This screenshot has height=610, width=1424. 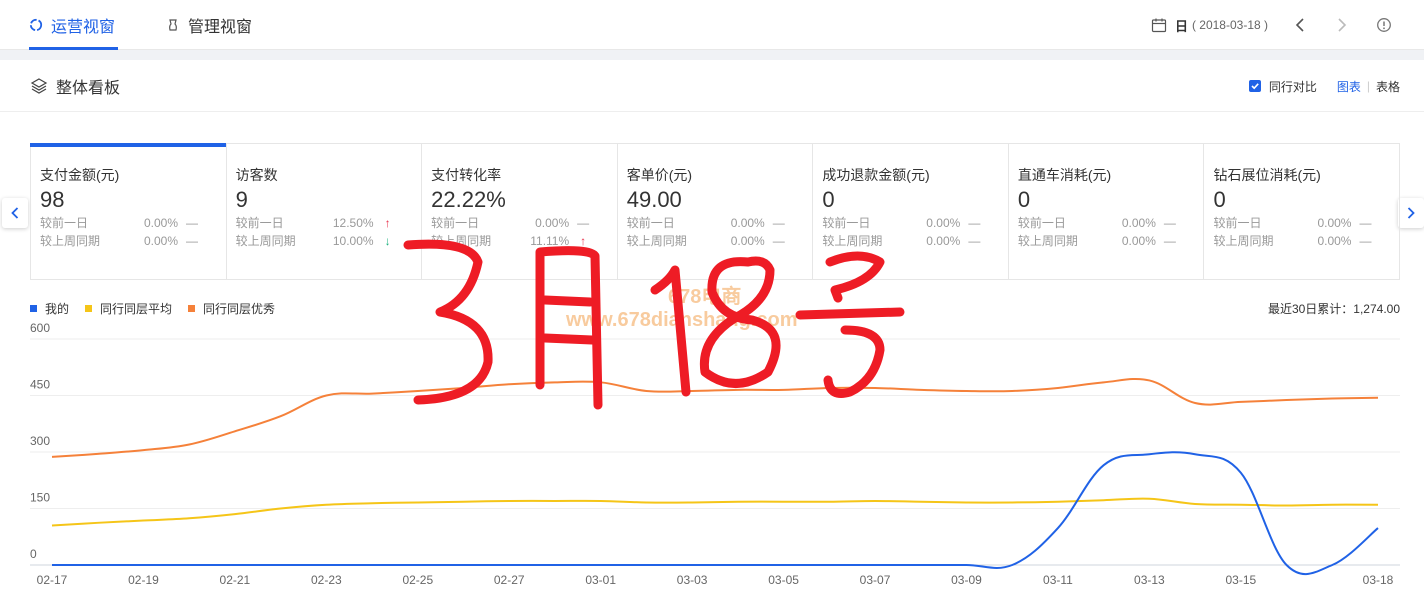 I want to click on y-tick-label: 300, so click(x=40, y=441).